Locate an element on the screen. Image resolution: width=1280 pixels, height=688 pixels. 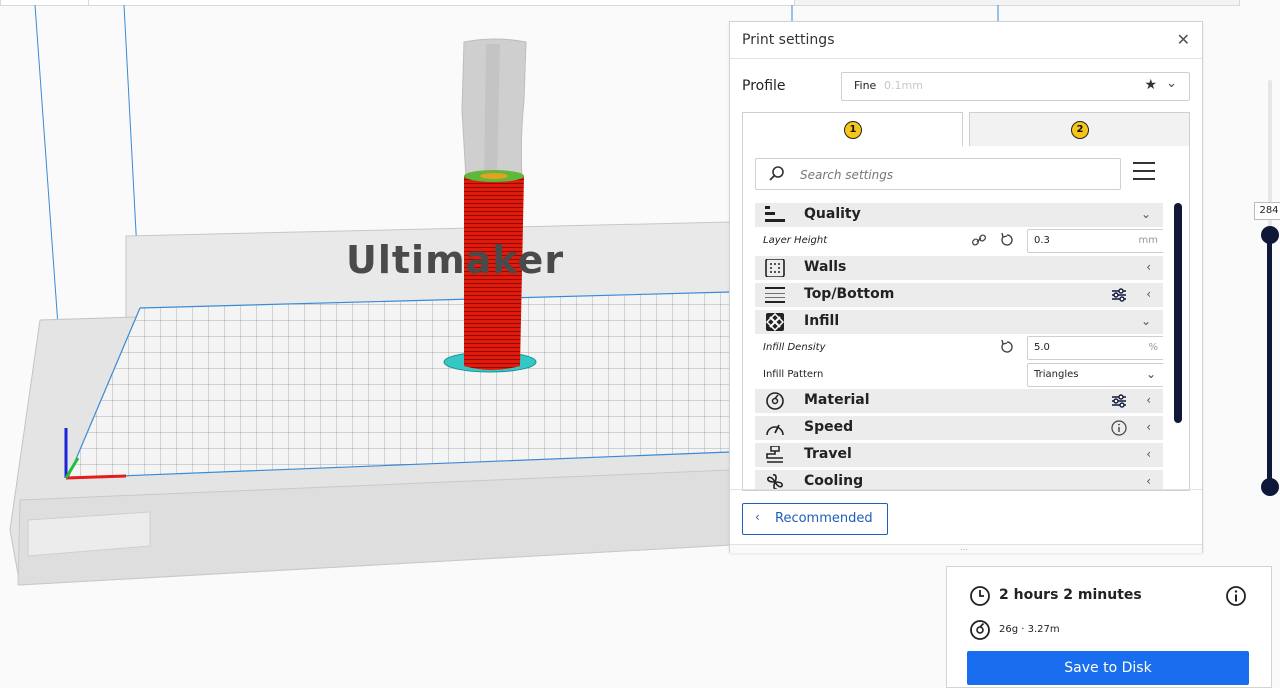
extruder-badge-1: 1 is located at coordinates (853, 130).